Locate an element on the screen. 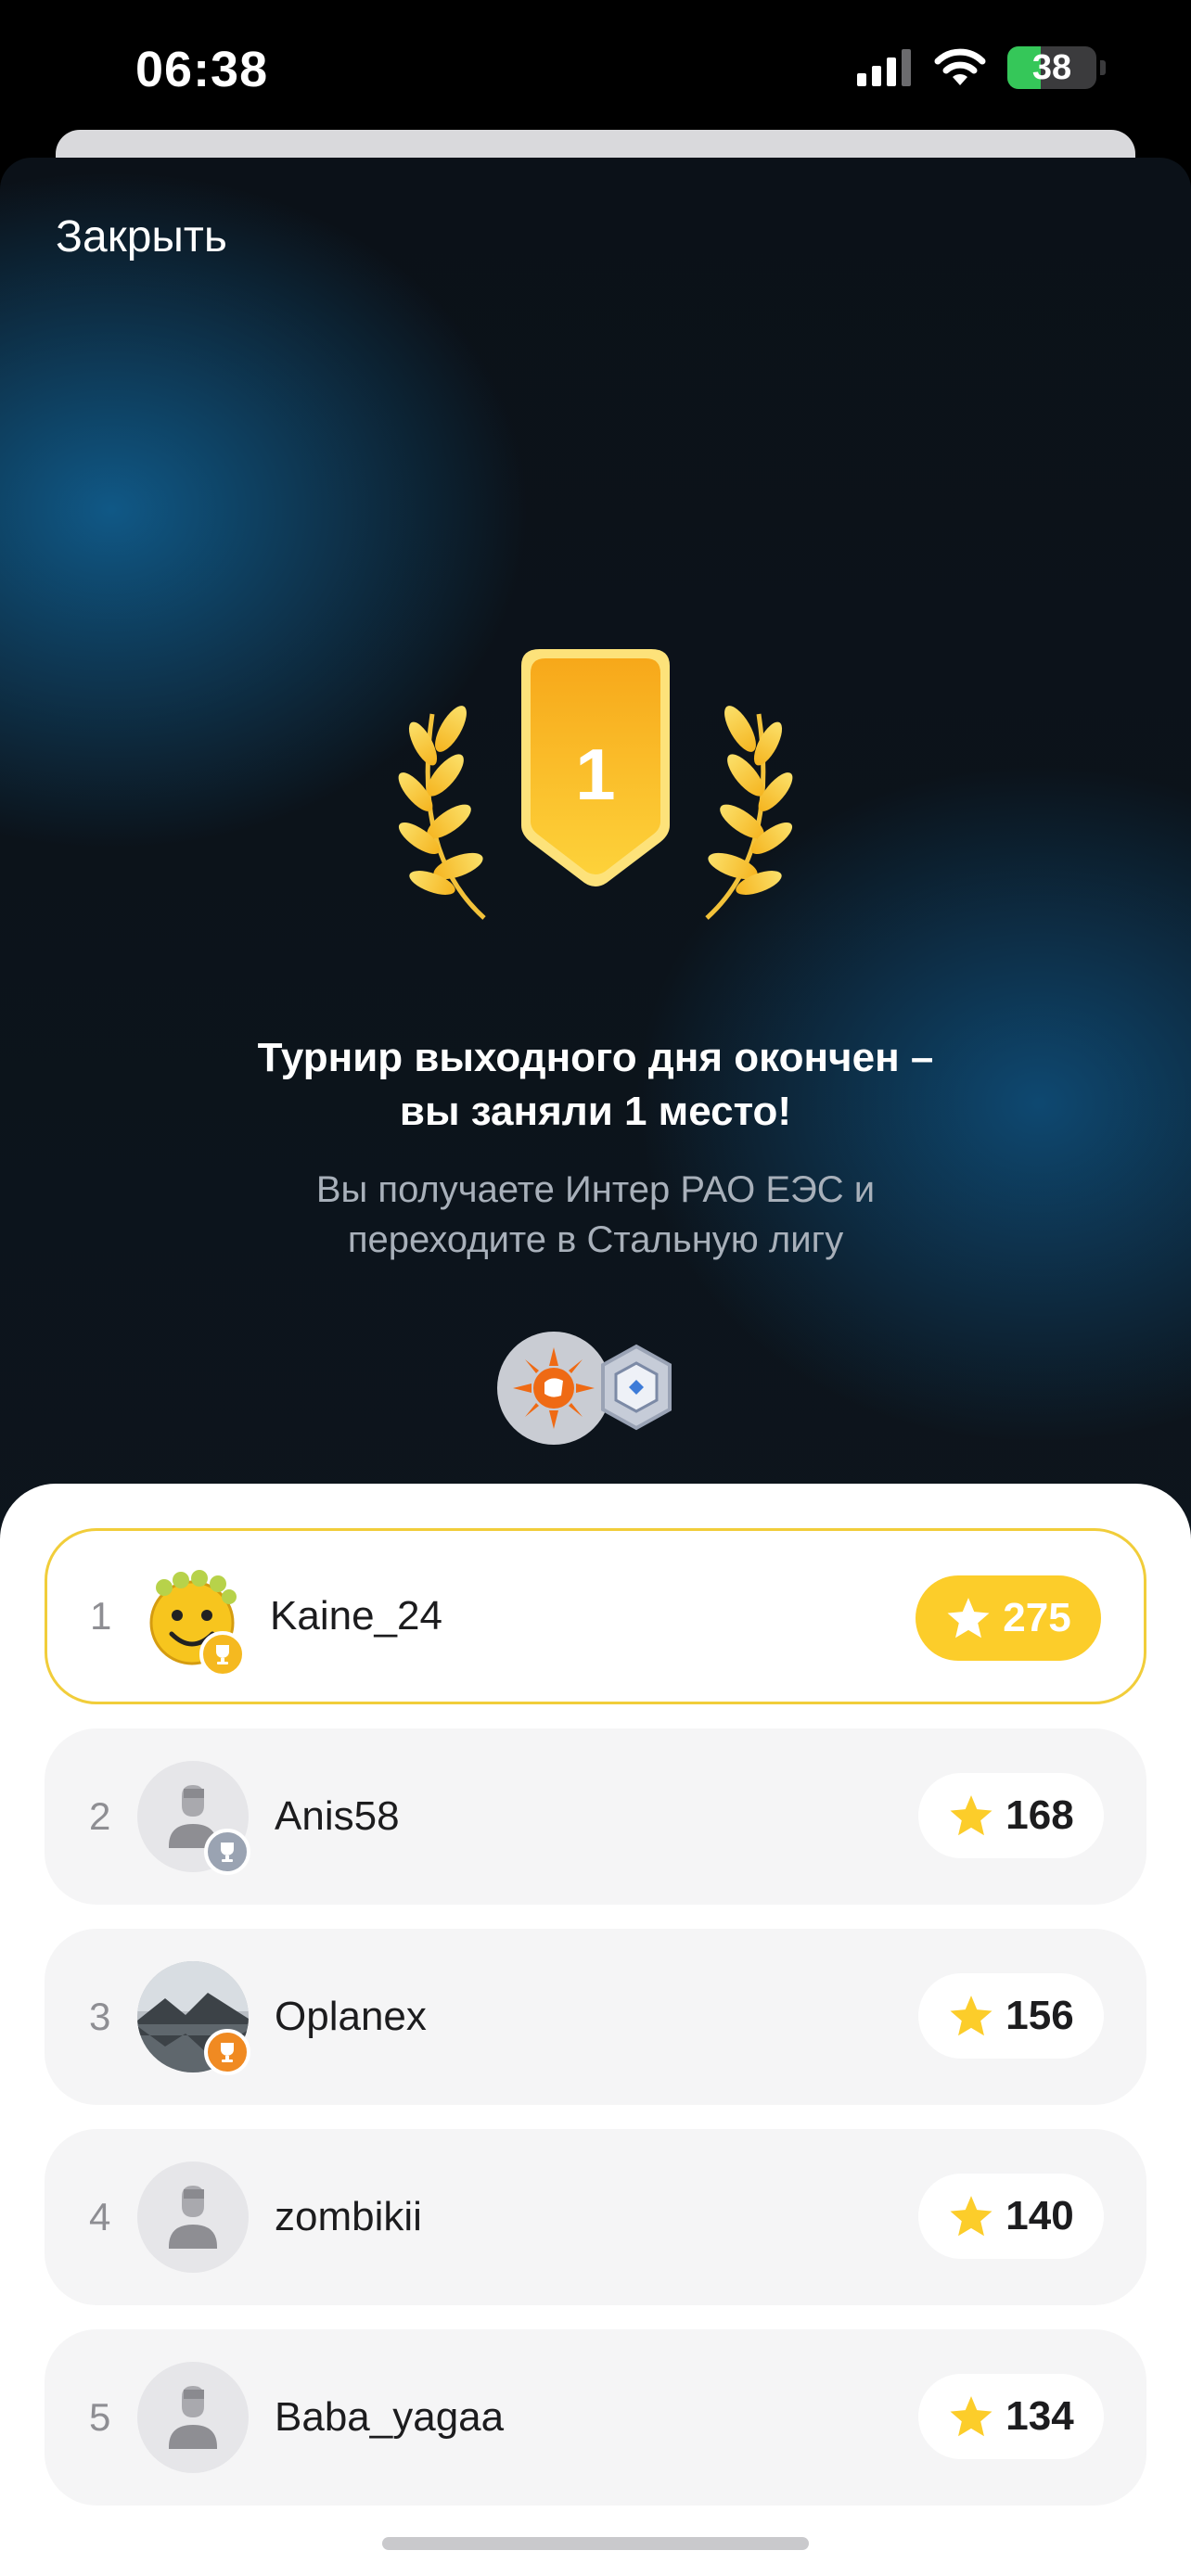 Image resolution: width=1191 pixels, height=2576 pixels. score-badge: 275 is located at coordinates (1008, 1618).